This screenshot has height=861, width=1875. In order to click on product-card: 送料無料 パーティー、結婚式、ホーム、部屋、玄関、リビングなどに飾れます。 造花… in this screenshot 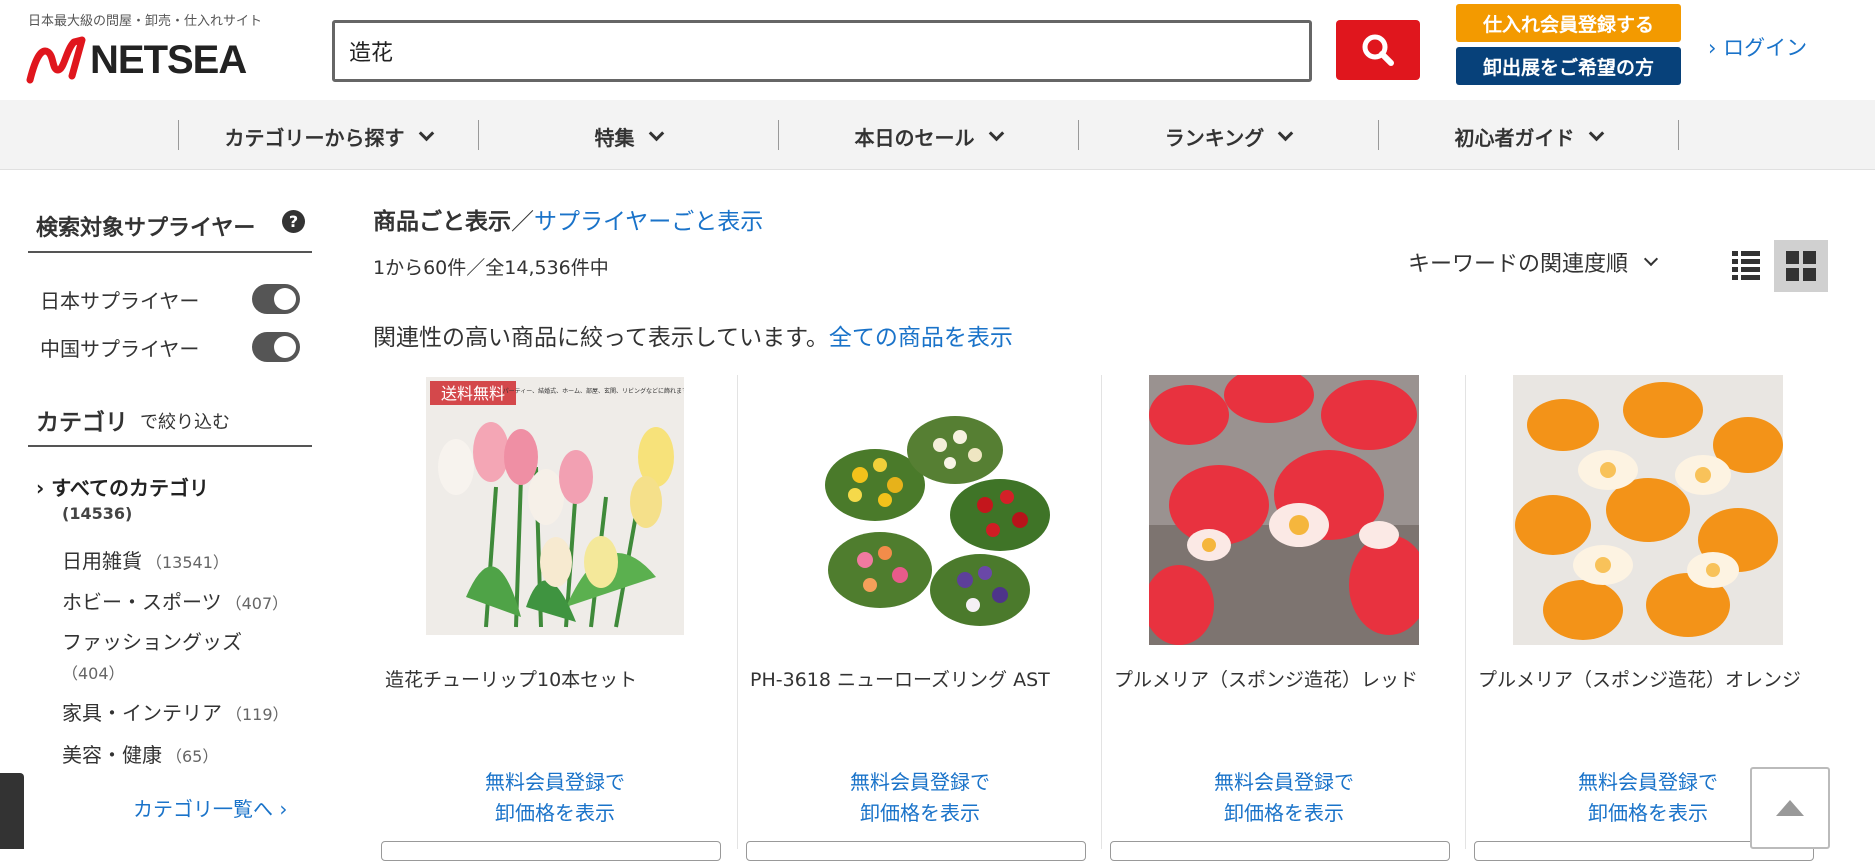, I will do `click(555, 618)`.